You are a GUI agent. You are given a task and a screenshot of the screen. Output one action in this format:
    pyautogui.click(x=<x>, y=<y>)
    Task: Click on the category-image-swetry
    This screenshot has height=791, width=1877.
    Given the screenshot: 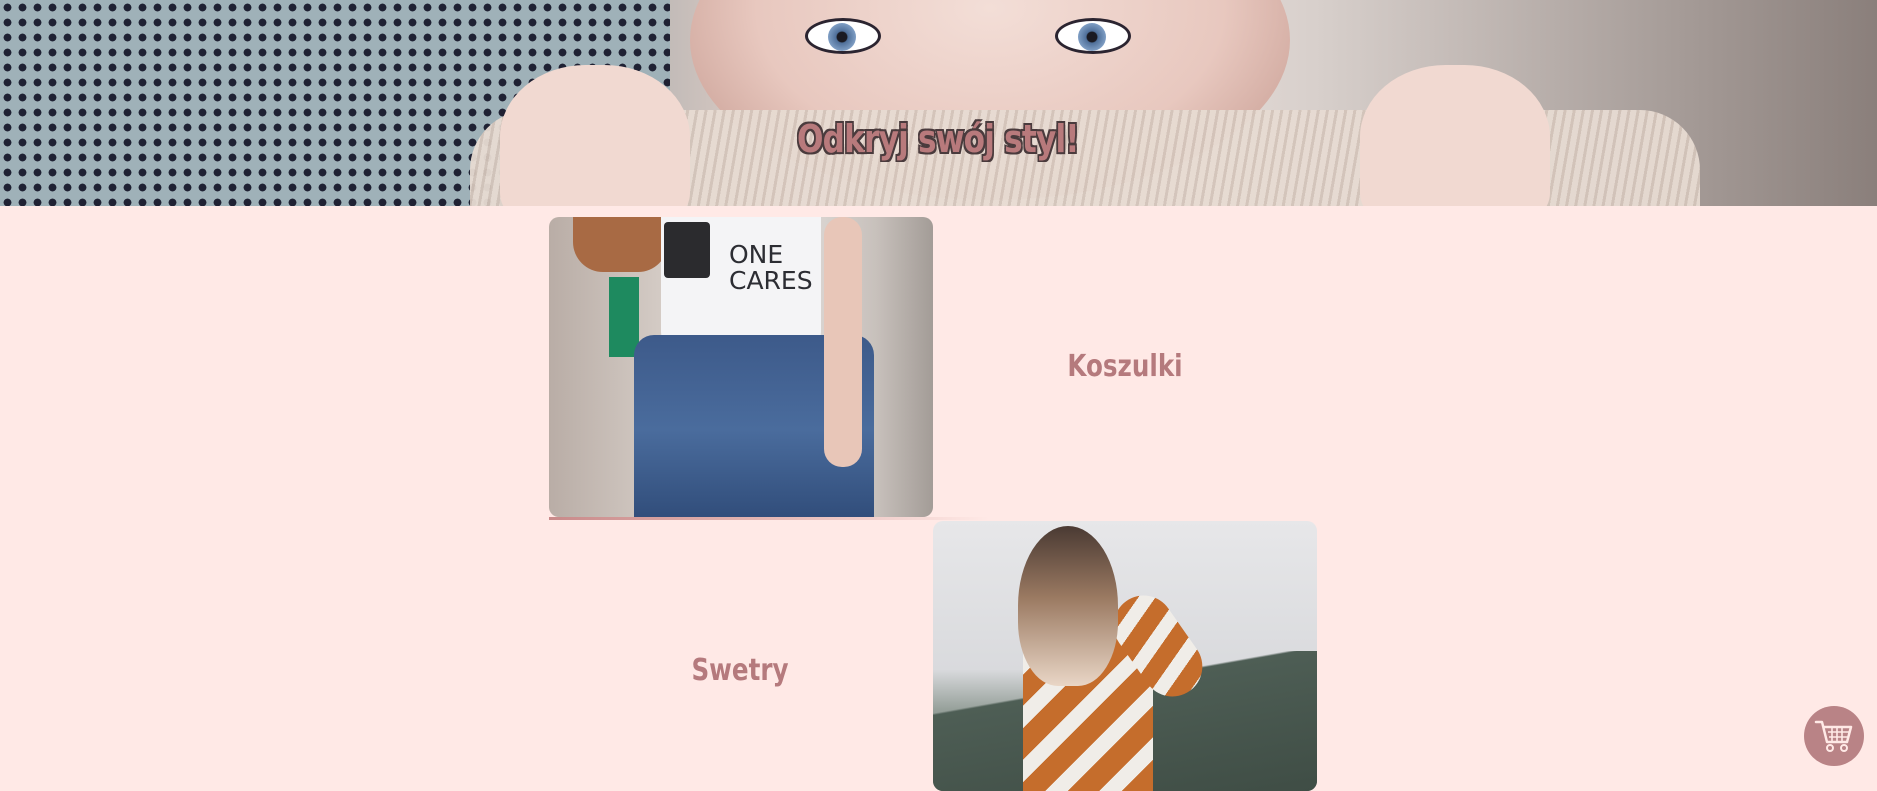 What is the action you would take?
    pyautogui.click(x=1125, y=656)
    